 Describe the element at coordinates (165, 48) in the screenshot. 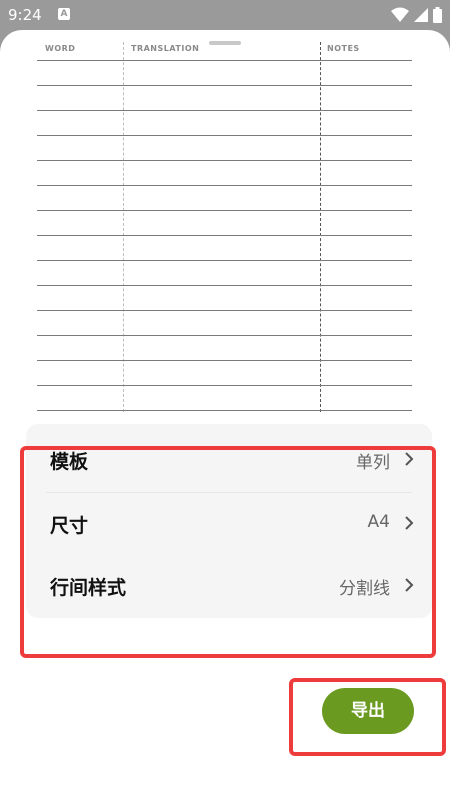

I see `preview-column-translation: TRANSLATION` at that location.